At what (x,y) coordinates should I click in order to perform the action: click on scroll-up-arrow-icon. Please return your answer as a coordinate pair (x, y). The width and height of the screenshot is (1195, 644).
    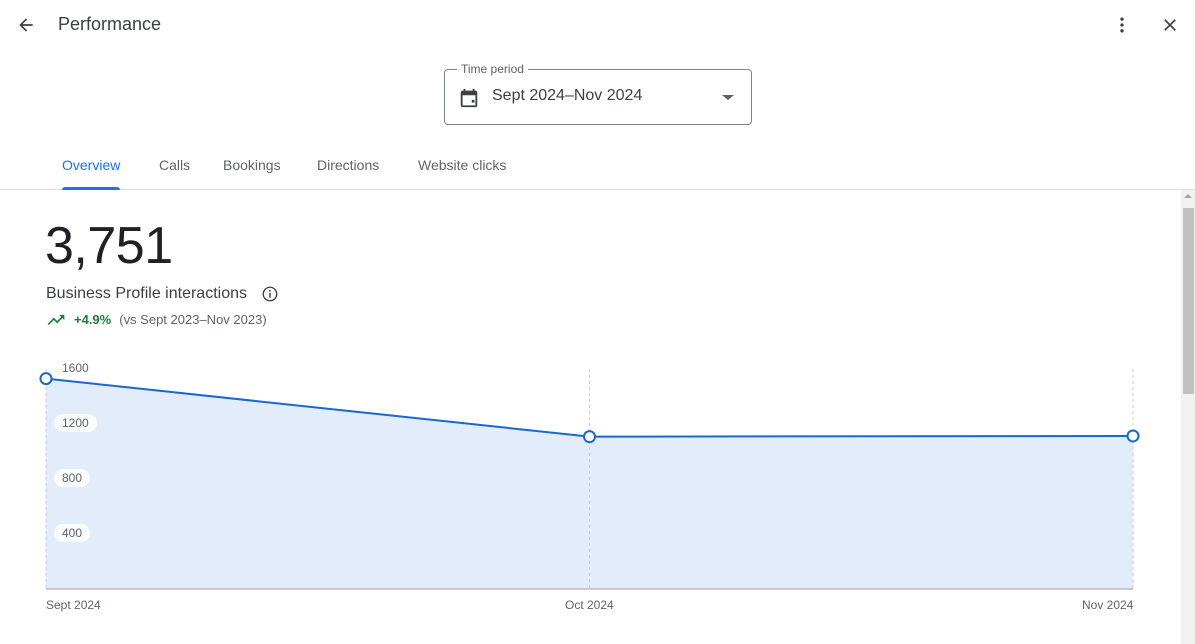
    Looking at the image, I should click on (1188, 196).